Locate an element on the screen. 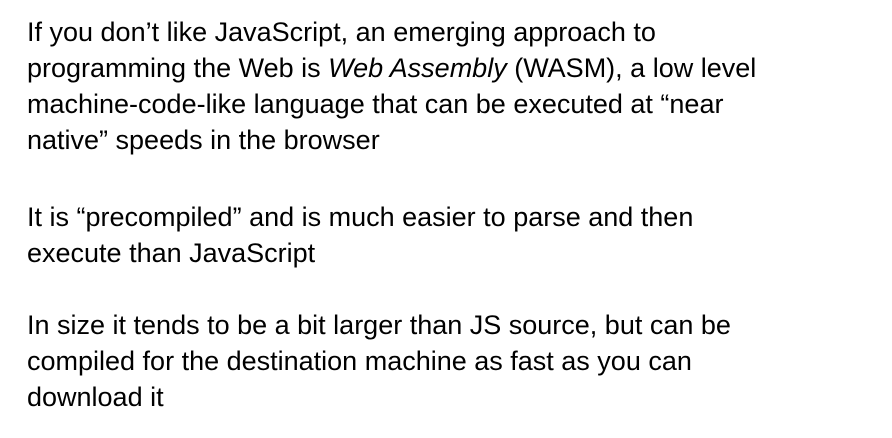 The image size is (892, 438). text-line: download it is located at coordinates (95, 397).